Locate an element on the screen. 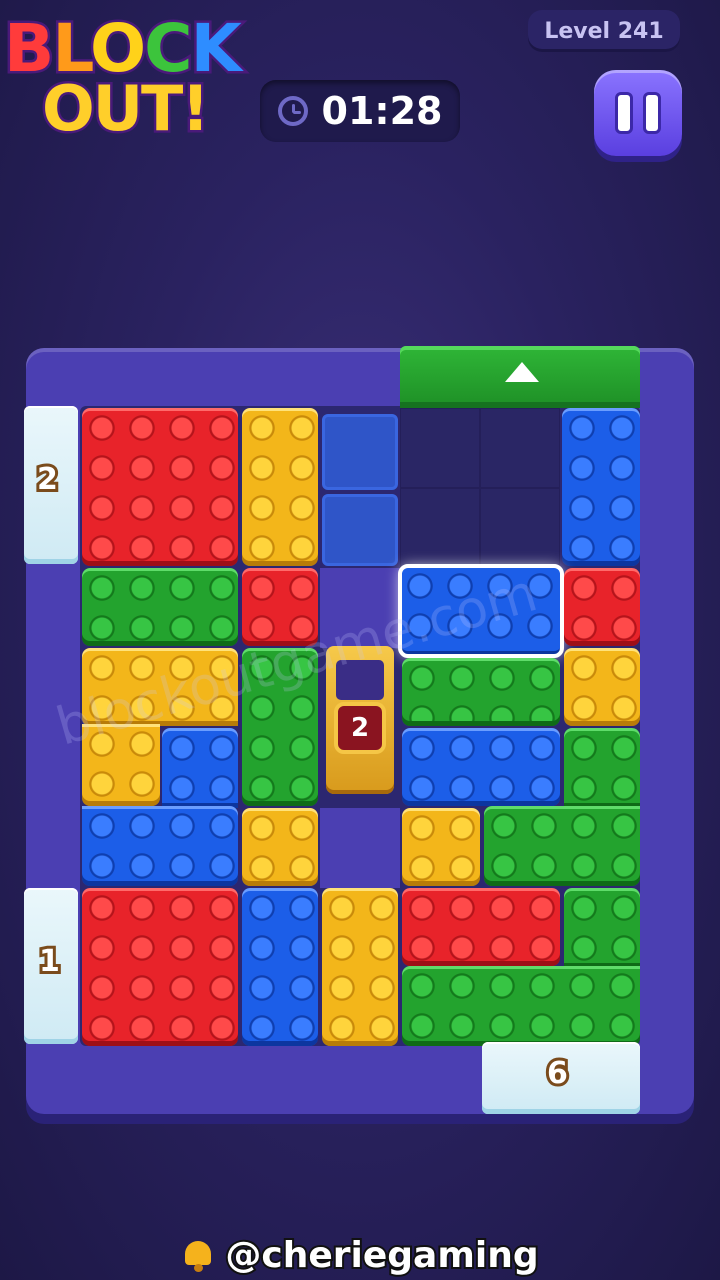 The image size is (720, 1280). ice-gate-bottom-right: 6 is located at coordinates (561, 1078).